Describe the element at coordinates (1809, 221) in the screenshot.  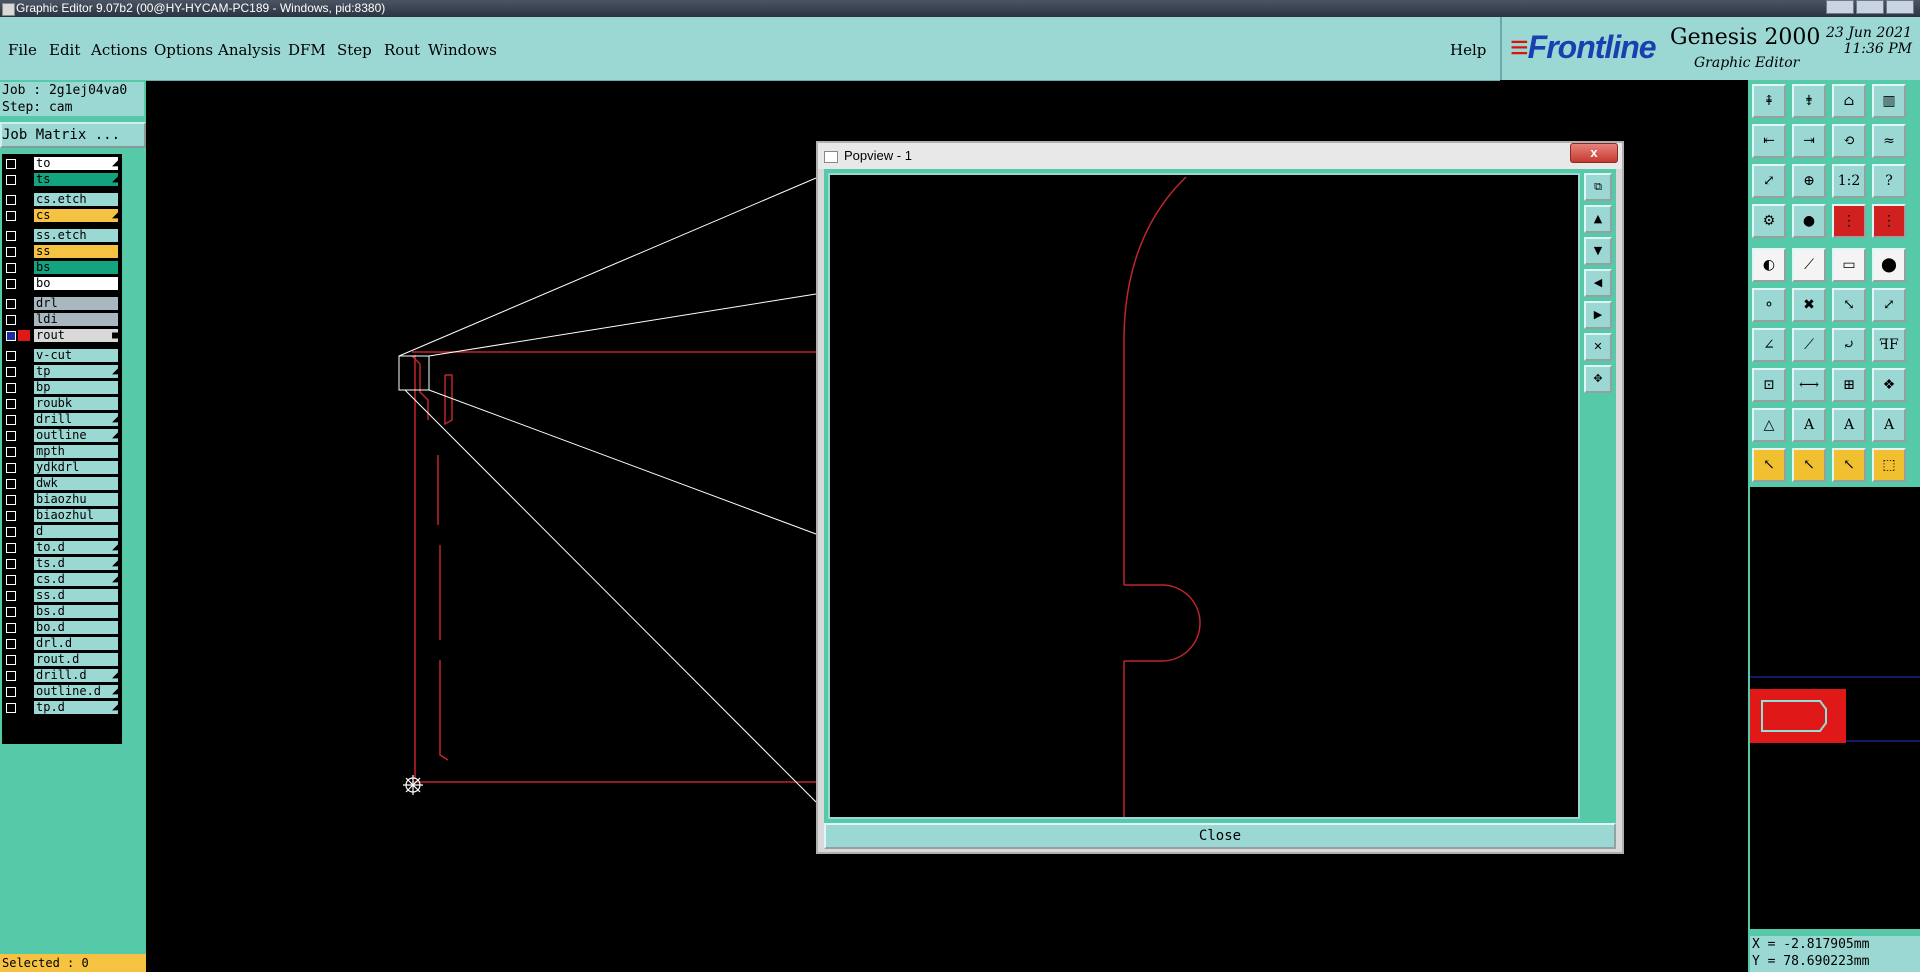
I see `pad-icon: ●` at that location.